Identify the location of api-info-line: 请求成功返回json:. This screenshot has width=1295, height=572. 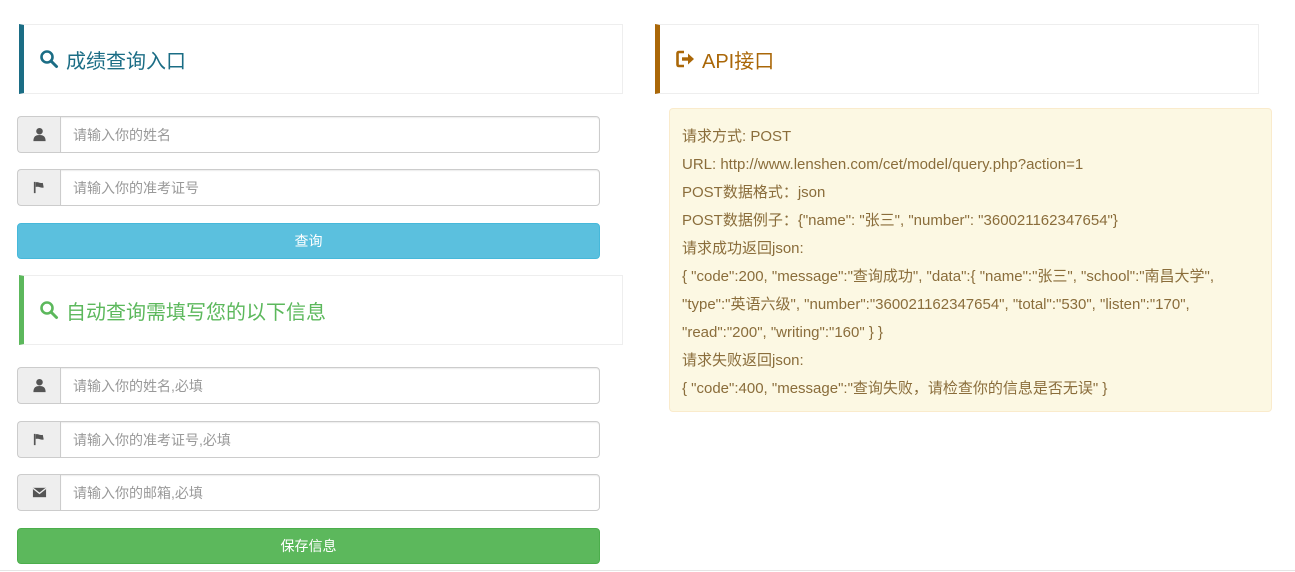
(743, 248).